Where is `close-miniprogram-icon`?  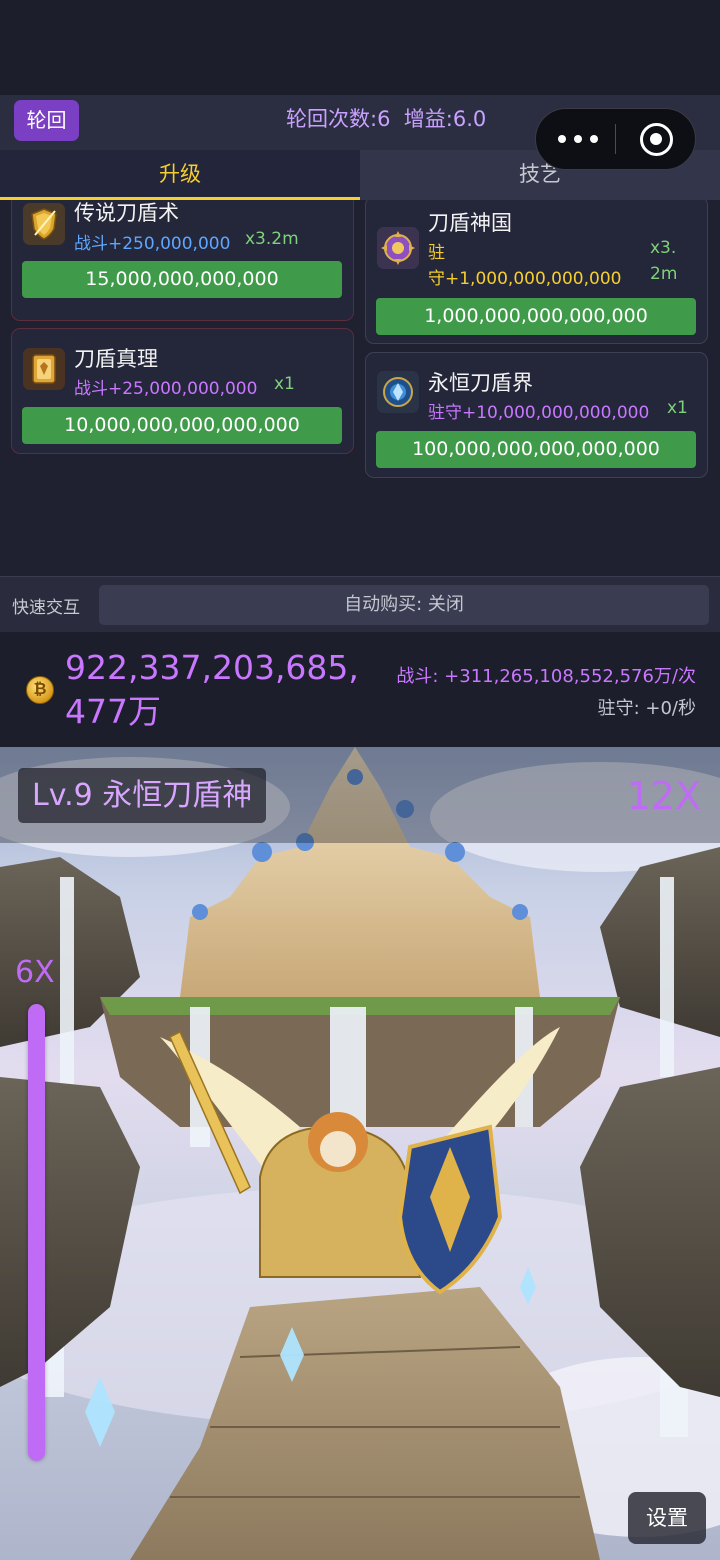 close-miniprogram-icon is located at coordinates (656, 139).